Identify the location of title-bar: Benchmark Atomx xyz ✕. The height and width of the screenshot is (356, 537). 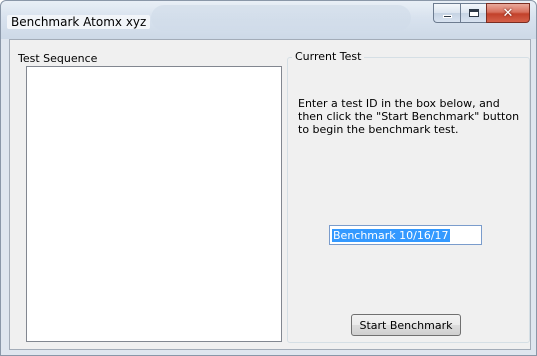
(268, 20).